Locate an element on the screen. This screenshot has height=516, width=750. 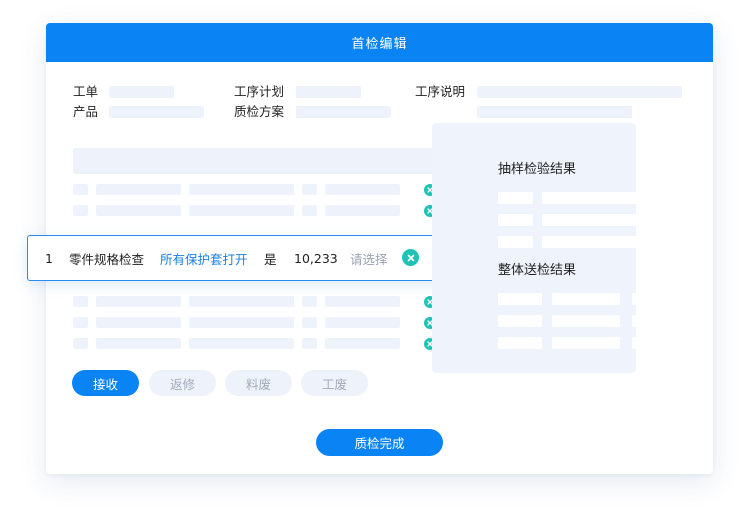
close-icon is located at coordinates (410, 257).